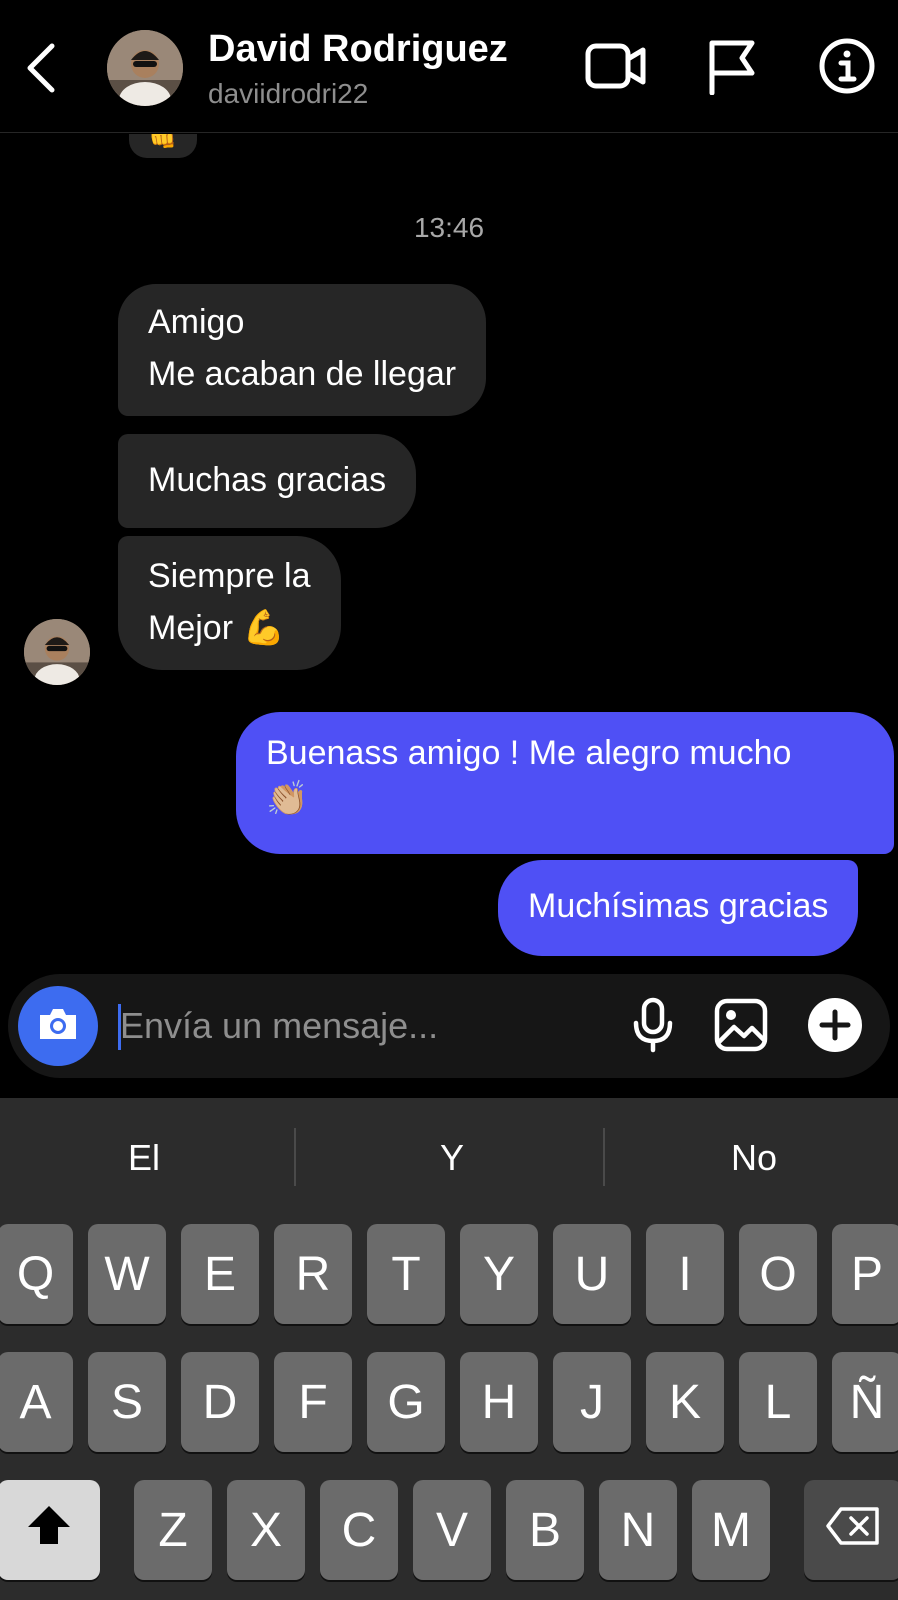 The height and width of the screenshot is (1600, 898). What do you see at coordinates (452, 1158) in the screenshot?
I see `suggestion-y: Y` at bounding box center [452, 1158].